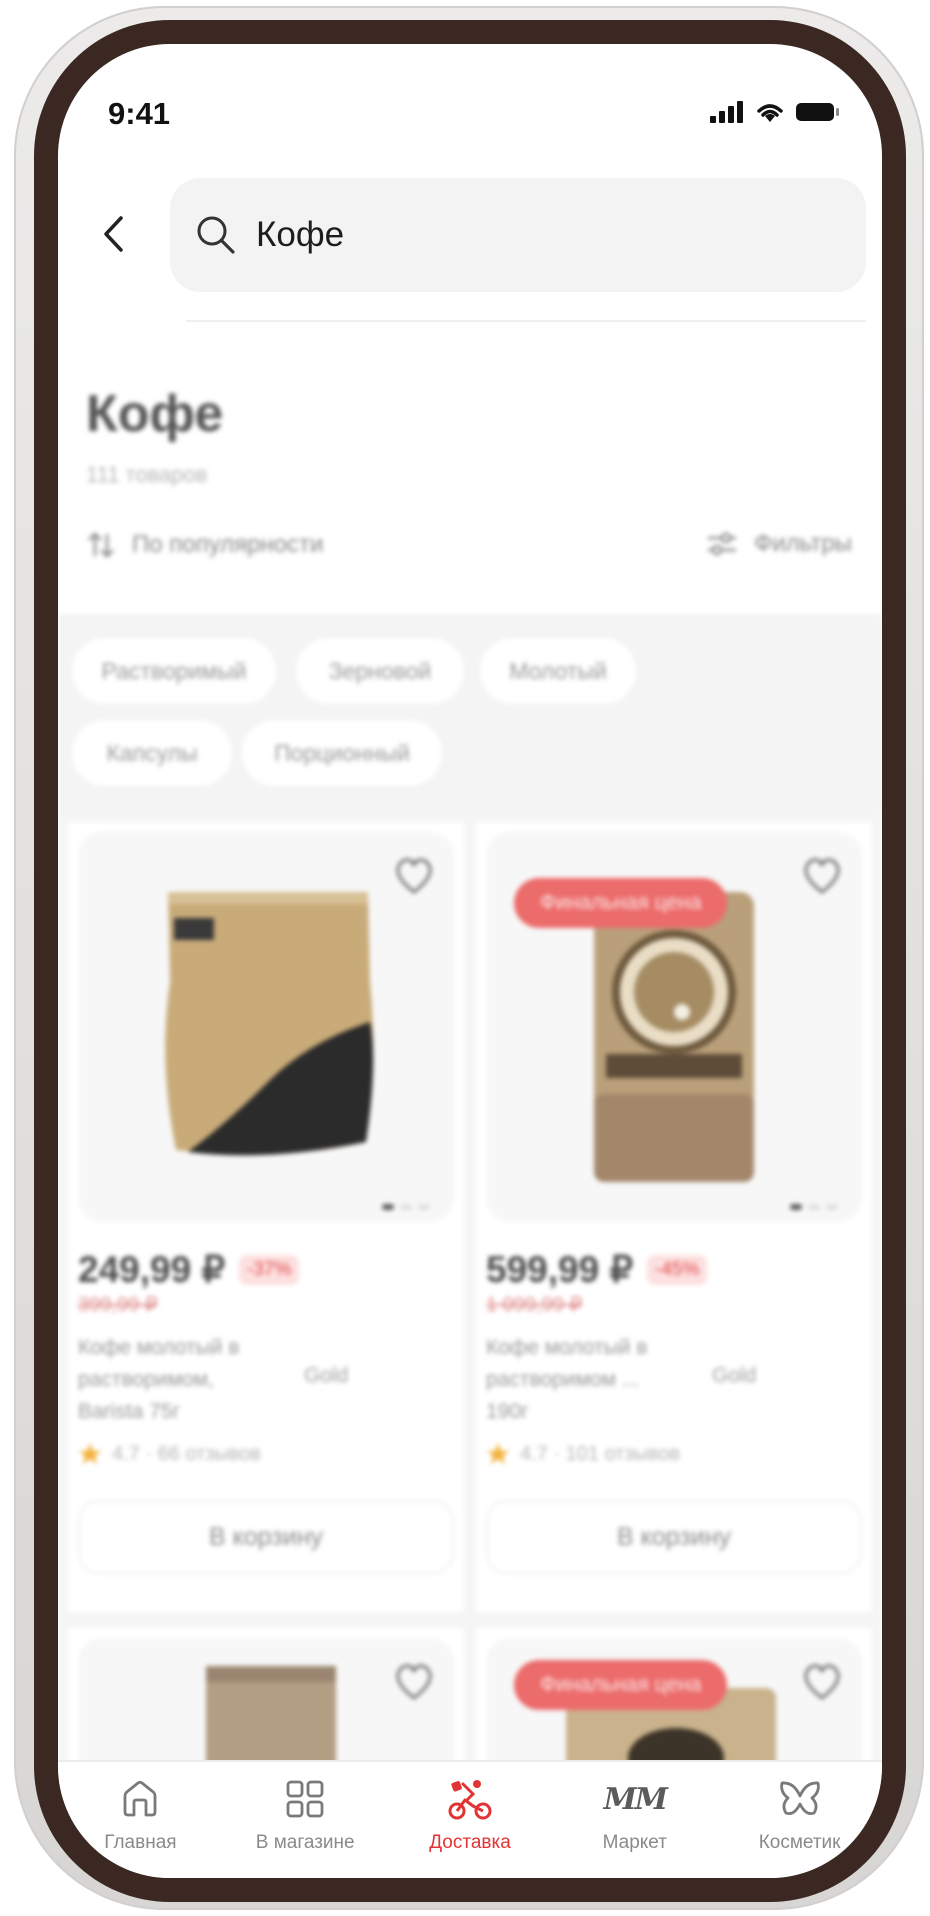 This screenshot has width=930, height=1916. What do you see at coordinates (799, 1842) in the screenshot?
I see `tab-label: Косметик` at bounding box center [799, 1842].